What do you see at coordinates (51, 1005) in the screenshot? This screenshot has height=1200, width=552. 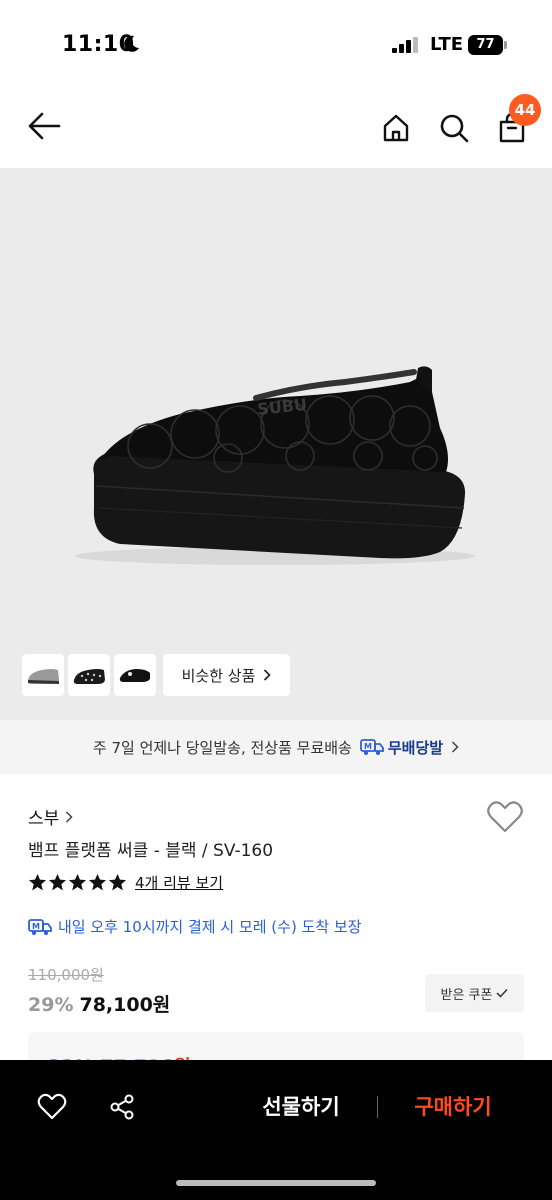 I see `discount-rate: 29%` at bounding box center [51, 1005].